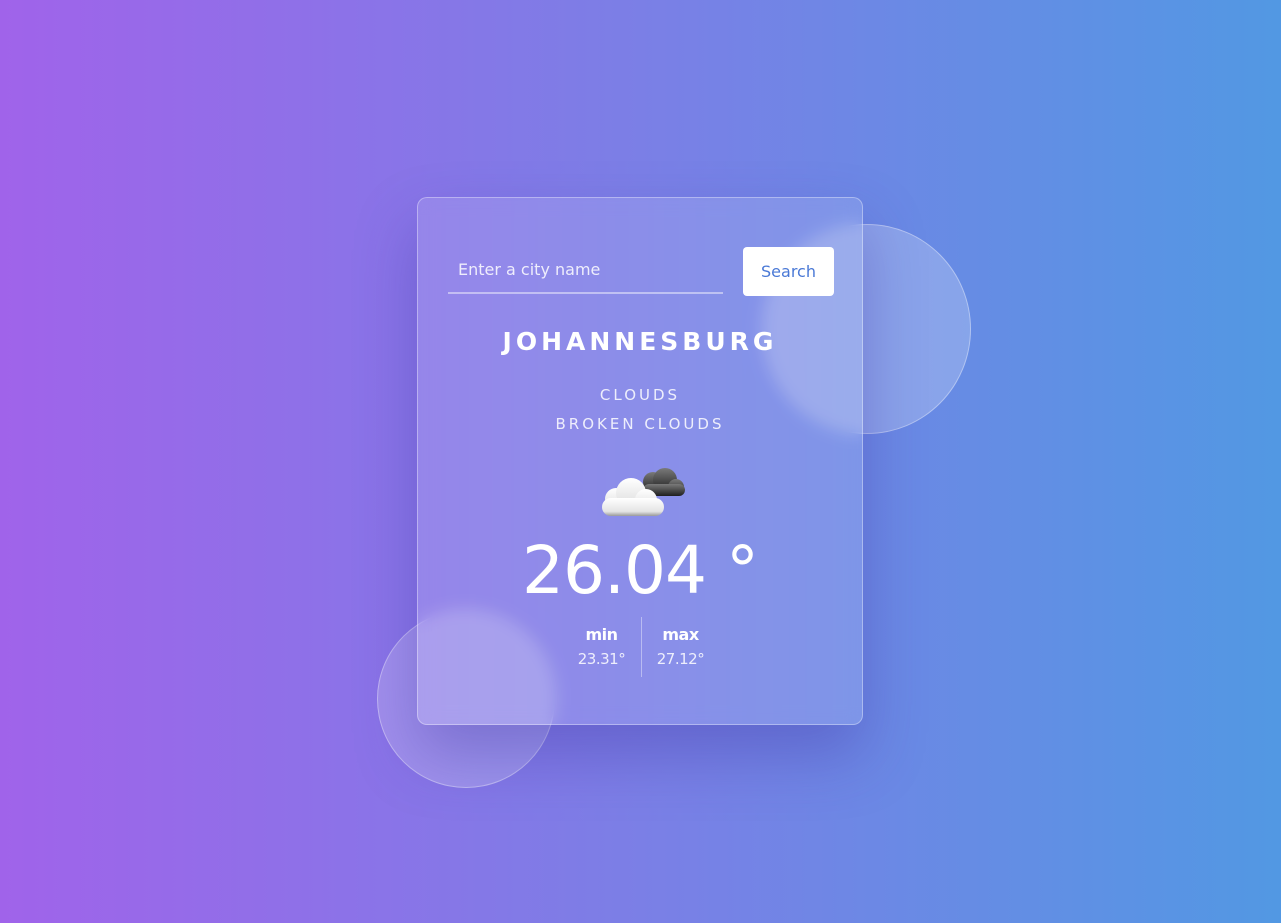 The height and width of the screenshot is (923, 1281). Describe the element at coordinates (601, 659) in the screenshot. I see `min-value: 23.31°` at that location.